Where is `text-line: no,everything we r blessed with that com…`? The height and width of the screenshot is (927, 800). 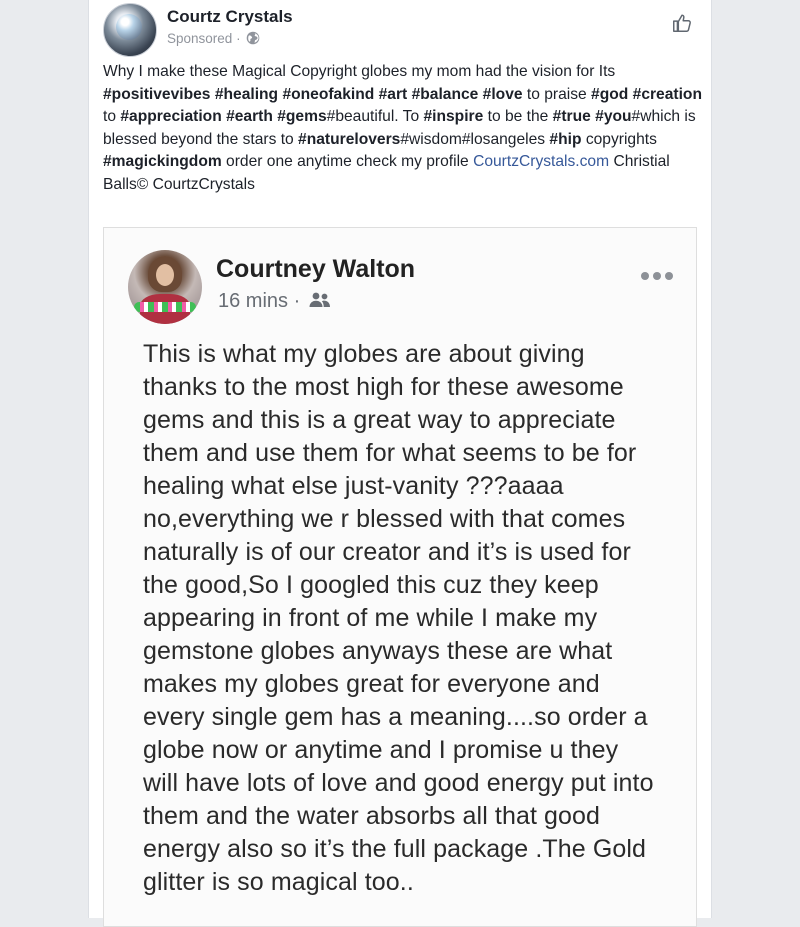 text-line: no,everything we r blessed with that com… is located at coordinates (384, 519).